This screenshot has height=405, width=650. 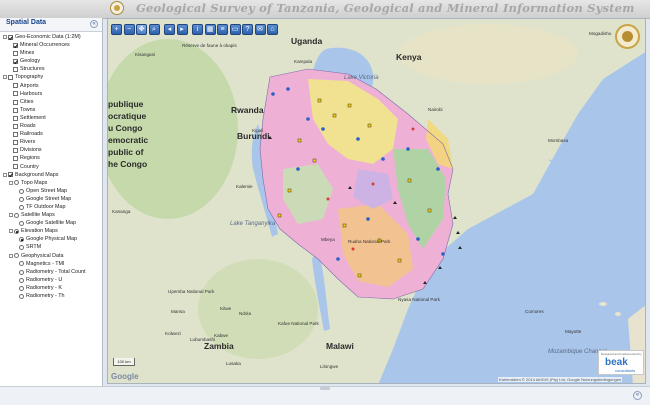 I want to click on print-button: ▭, so click(x=235, y=29).